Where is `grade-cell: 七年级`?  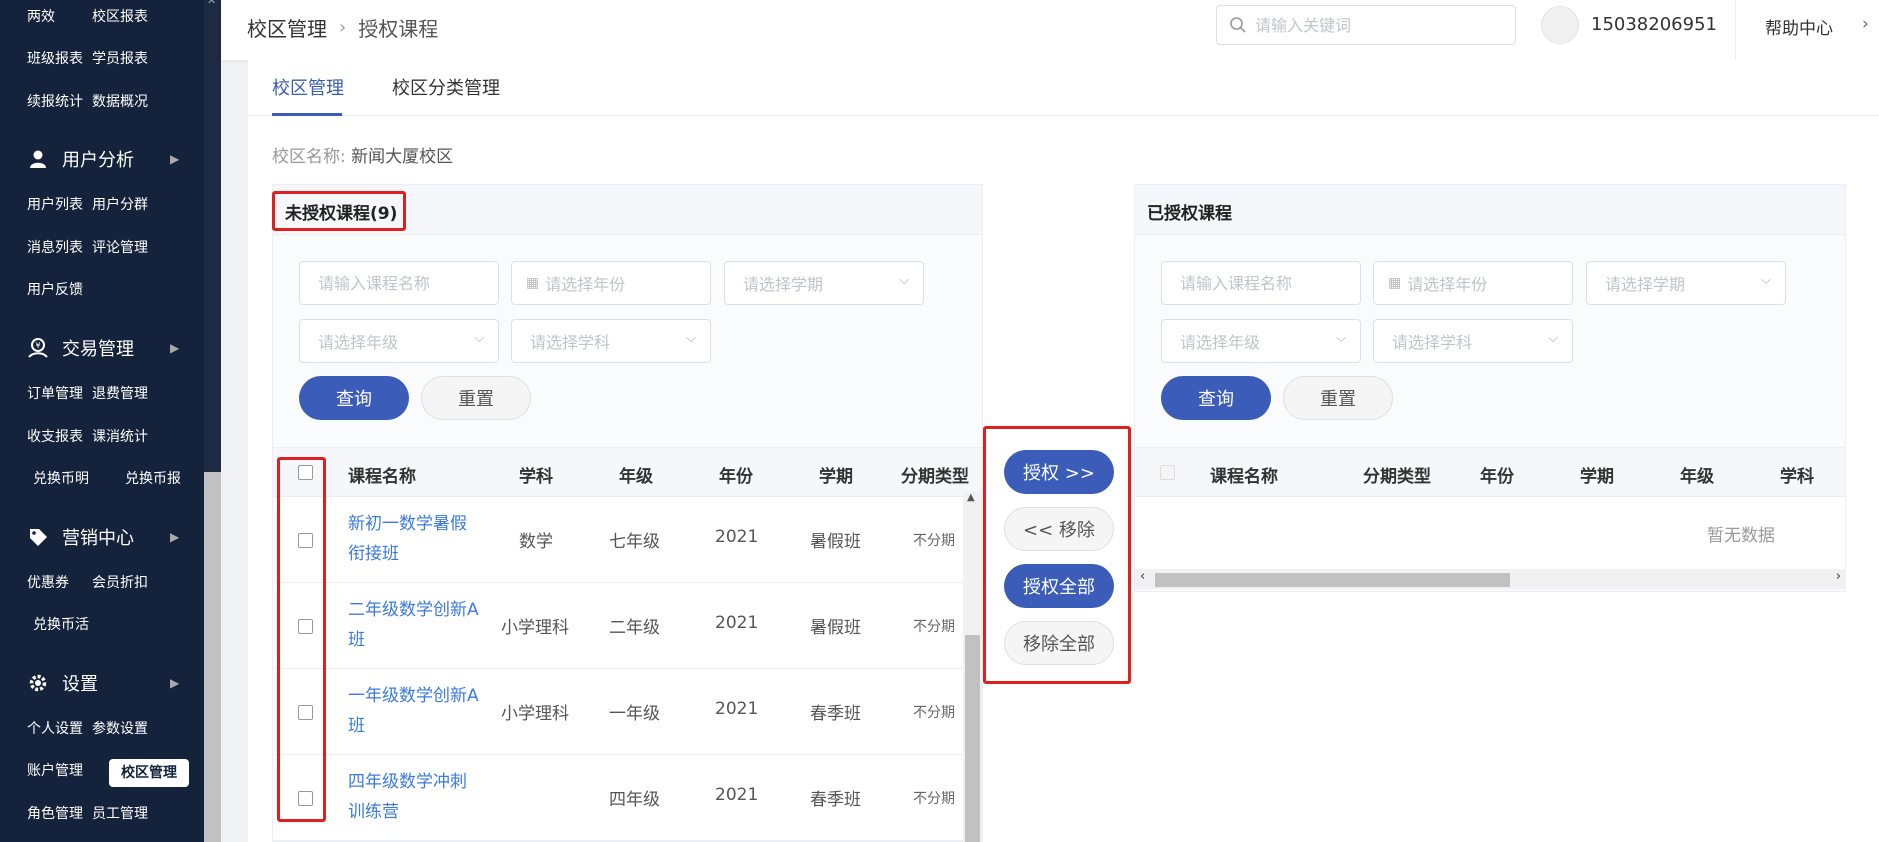 grade-cell: 七年级 is located at coordinates (634, 542).